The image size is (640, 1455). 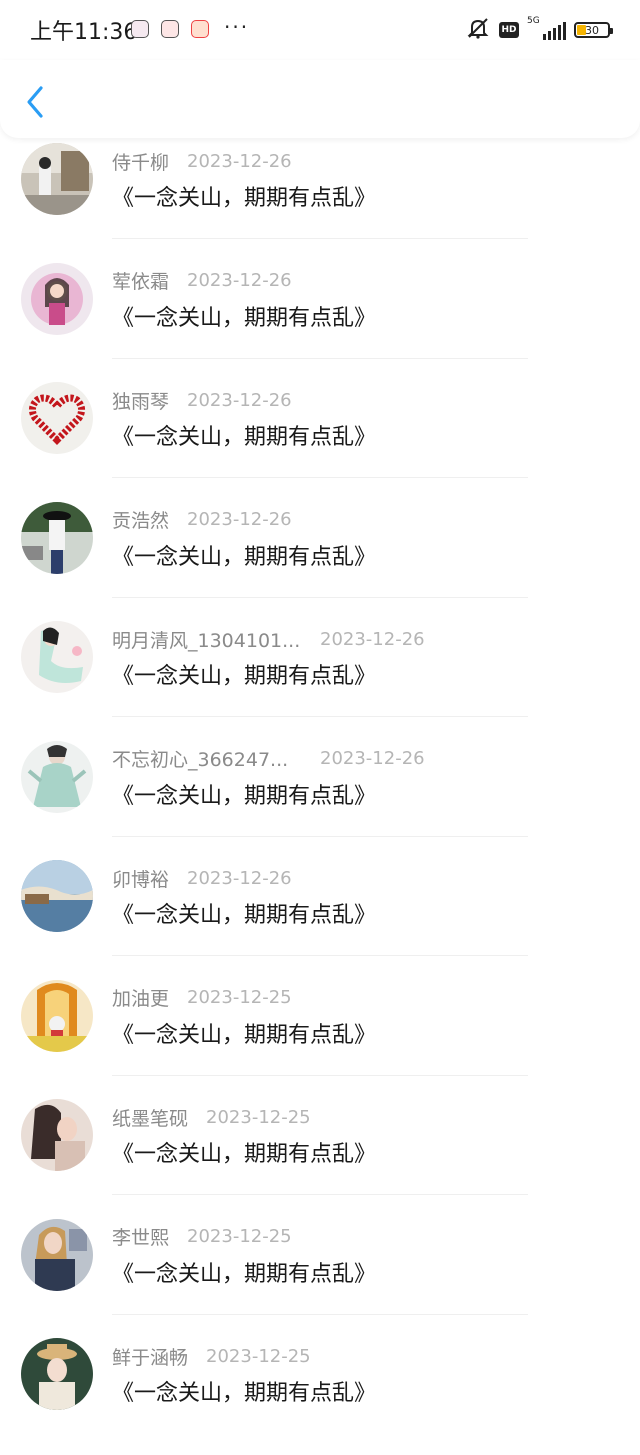 I want to click on system-indicators: HD 5G 30, so click(x=539, y=29).